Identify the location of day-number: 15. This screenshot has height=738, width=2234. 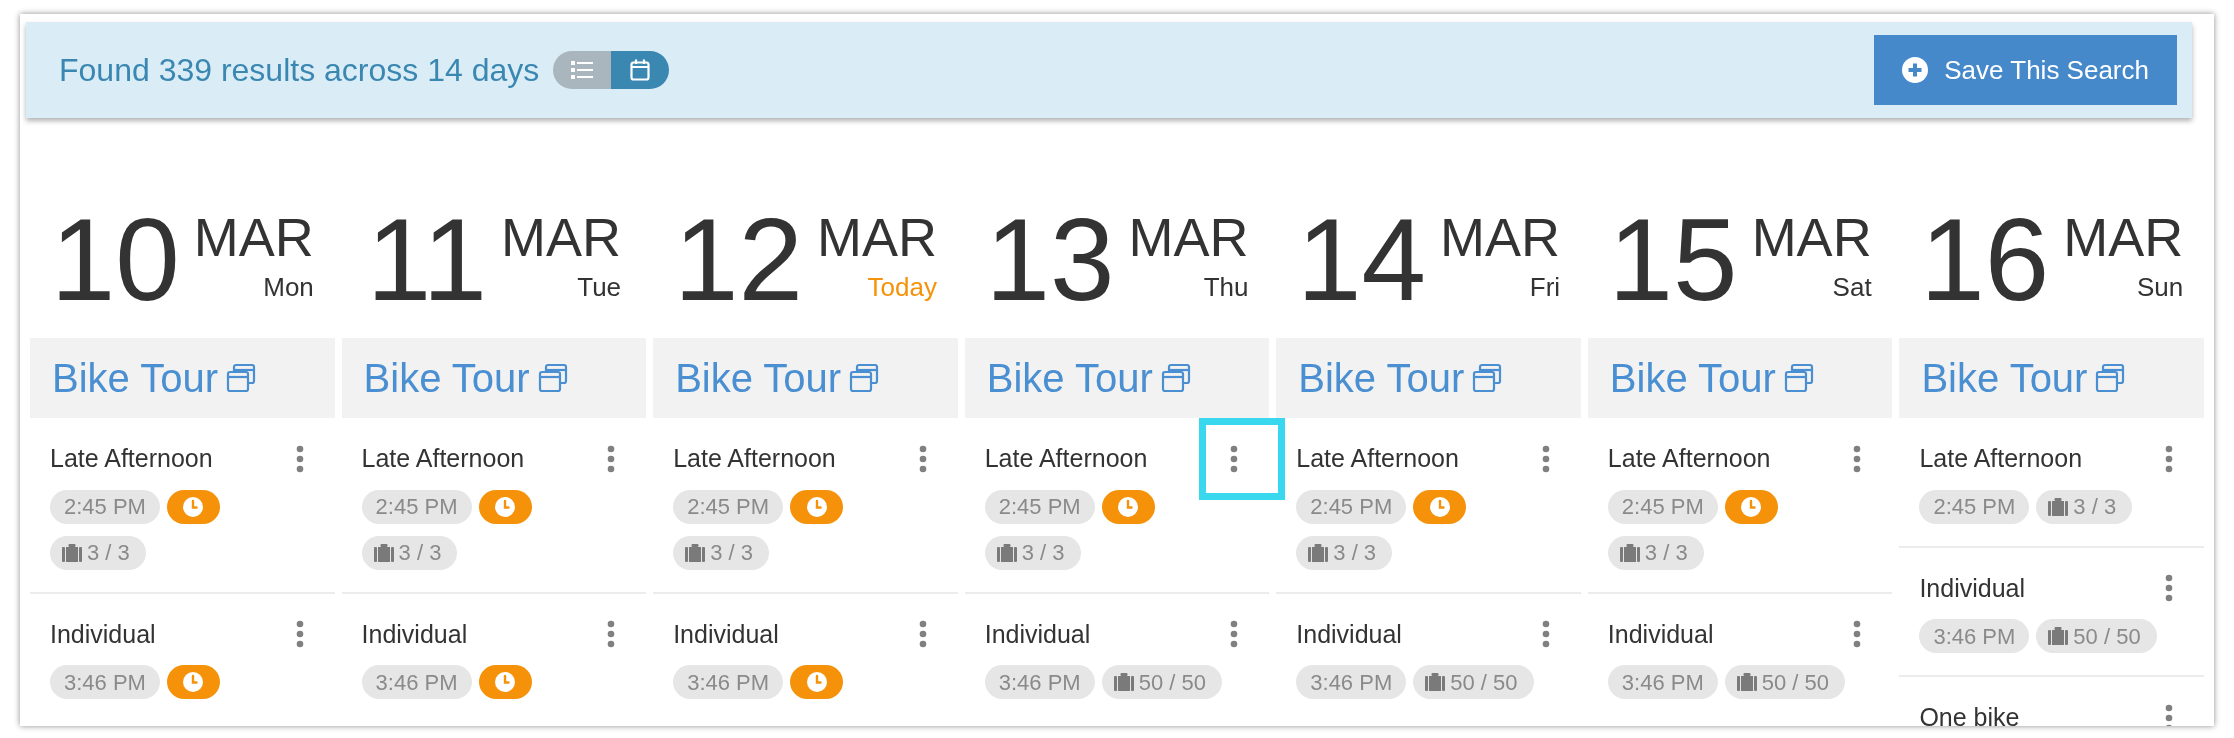
(1673, 260).